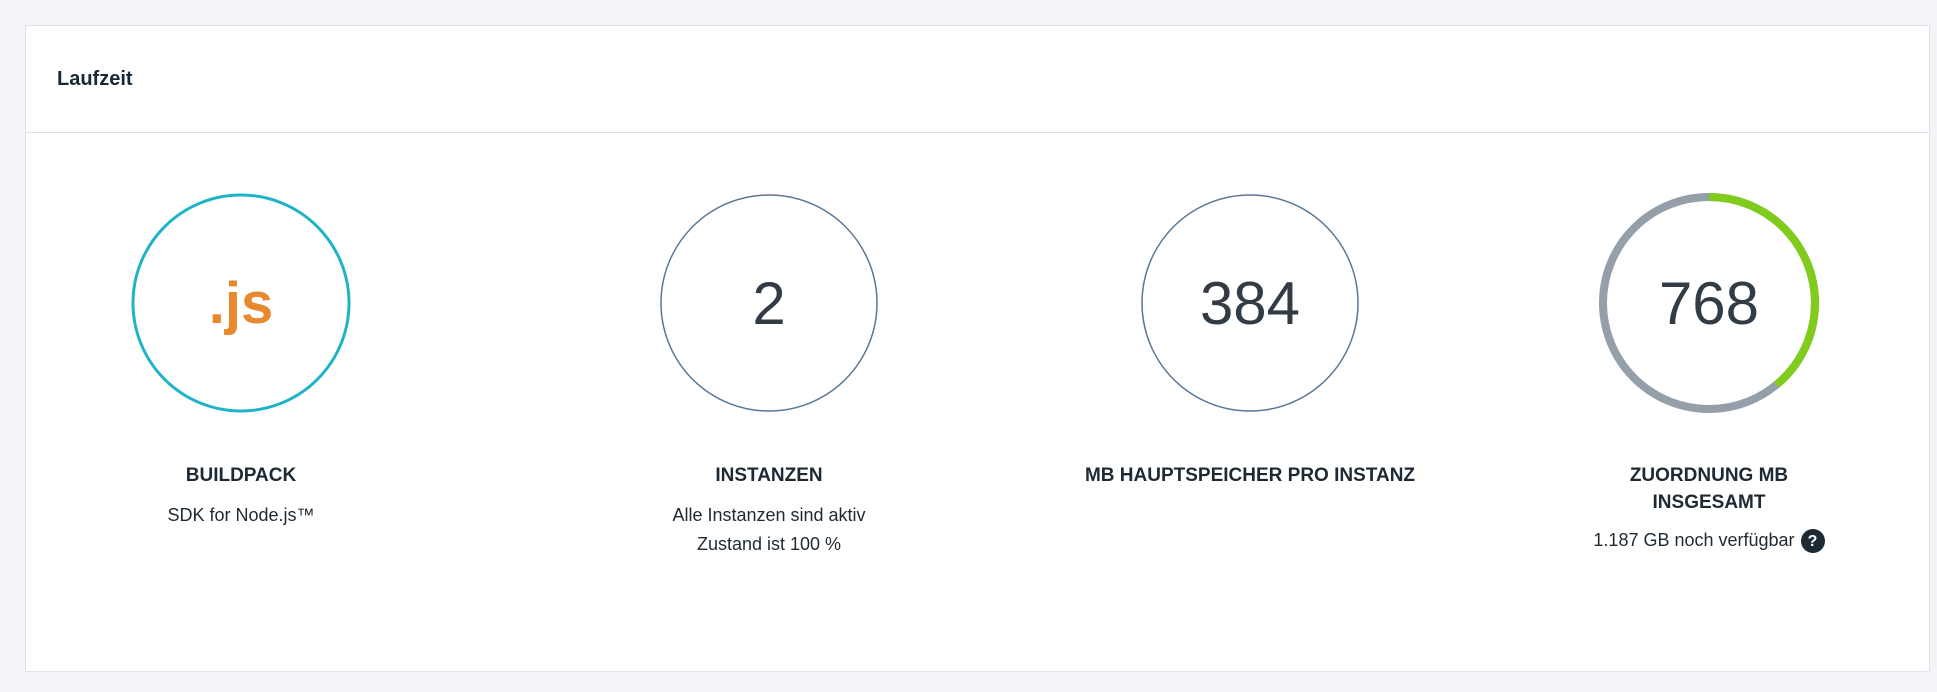 The height and width of the screenshot is (692, 1937). What do you see at coordinates (769, 515) in the screenshot?
I see `instances-status: Alle Instanzen sind aktiv` at bounding box center [769, 515].